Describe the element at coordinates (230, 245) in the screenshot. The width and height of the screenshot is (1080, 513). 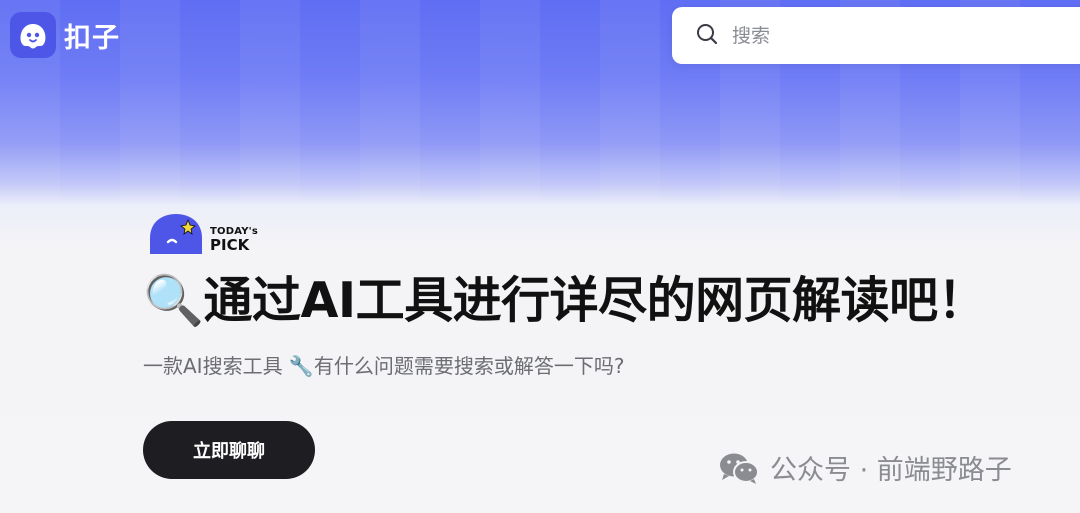
I see `pick-label: PICK` at that location.